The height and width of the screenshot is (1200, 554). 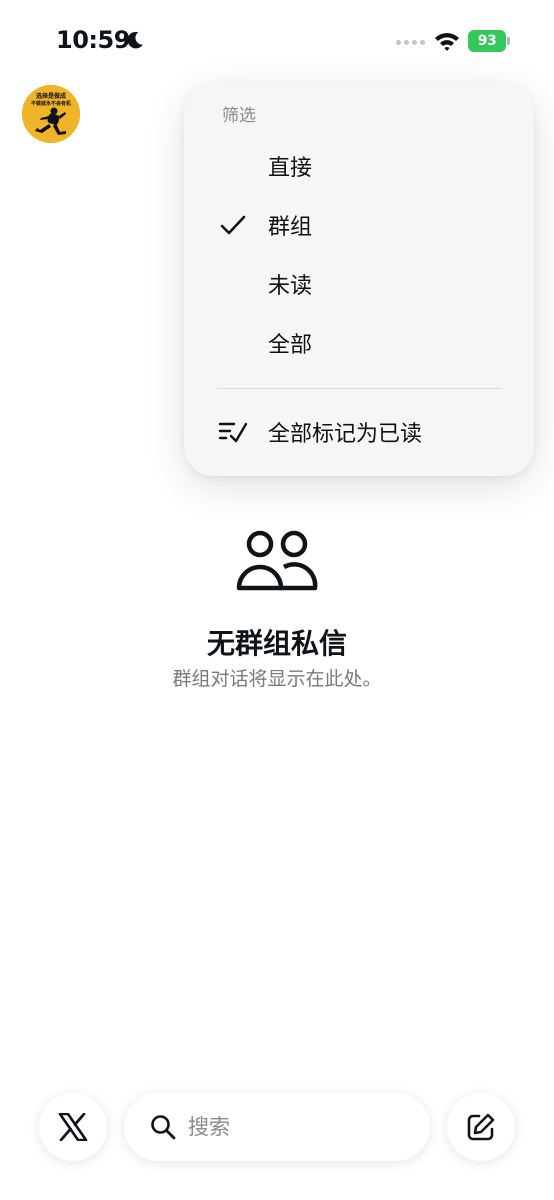 What do you see at coordinates (359, 225) in the screenshot?
I see `menu-item-groups: 群组` at bounding box center [359, 225].